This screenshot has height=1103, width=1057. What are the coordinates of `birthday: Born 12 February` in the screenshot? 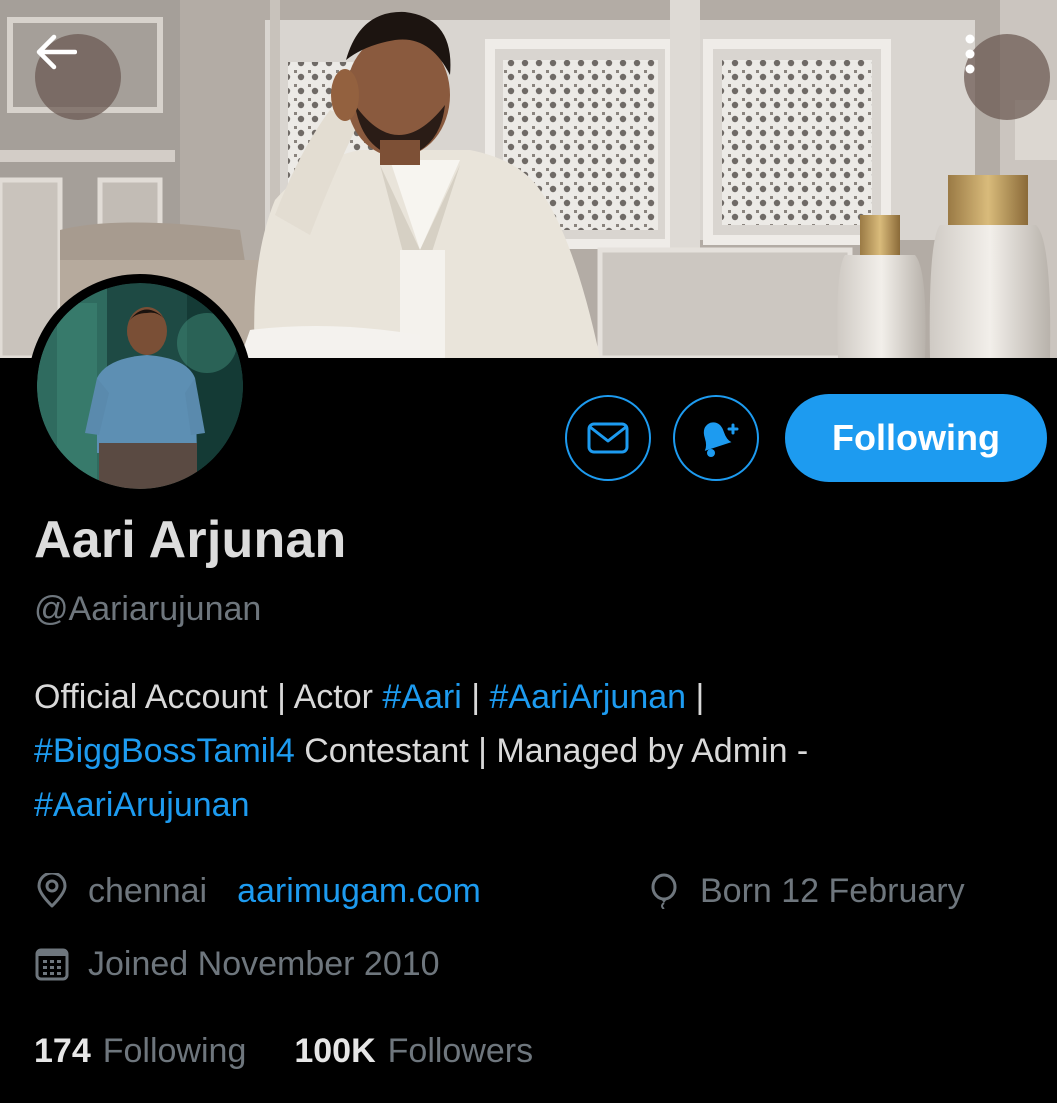 It's located at (805, 891).